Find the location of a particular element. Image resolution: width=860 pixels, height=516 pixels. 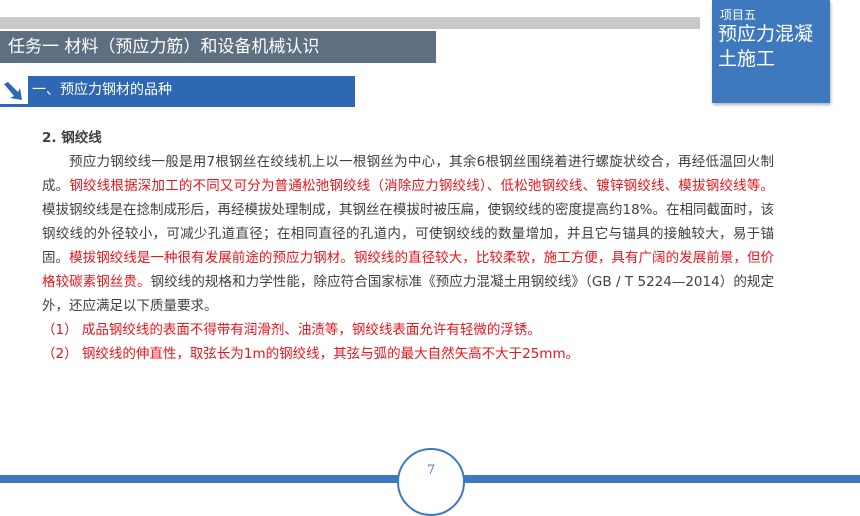

section-title: 一、预应力钢材的品种 is located at coordinates (102, 90).